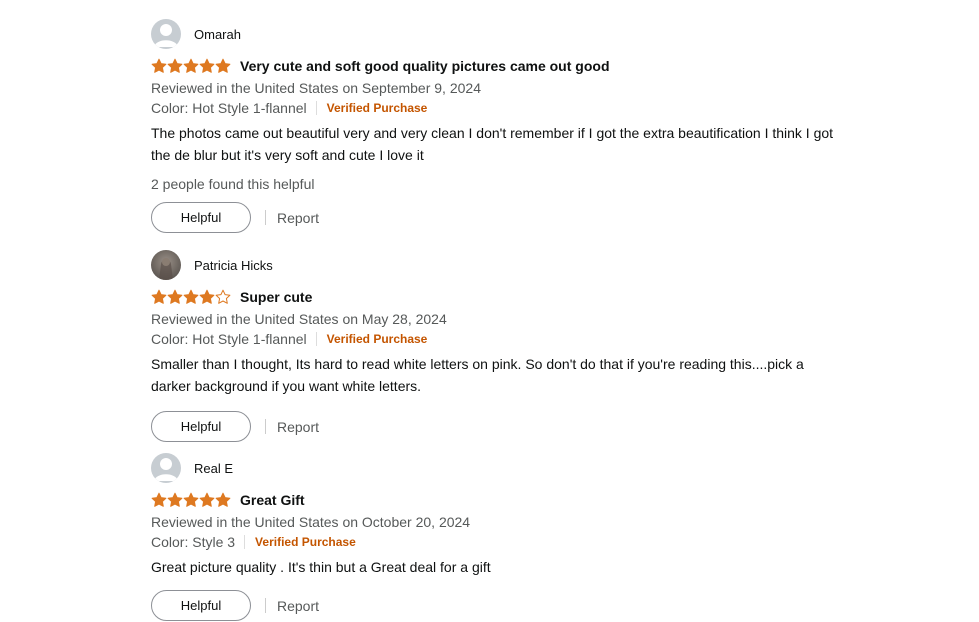 This screenshot has height=622, width=979. Describe the element at coordinates (233, 184) in the screenshot. I see `helpful-count: 2 people found this helpful` at that location.